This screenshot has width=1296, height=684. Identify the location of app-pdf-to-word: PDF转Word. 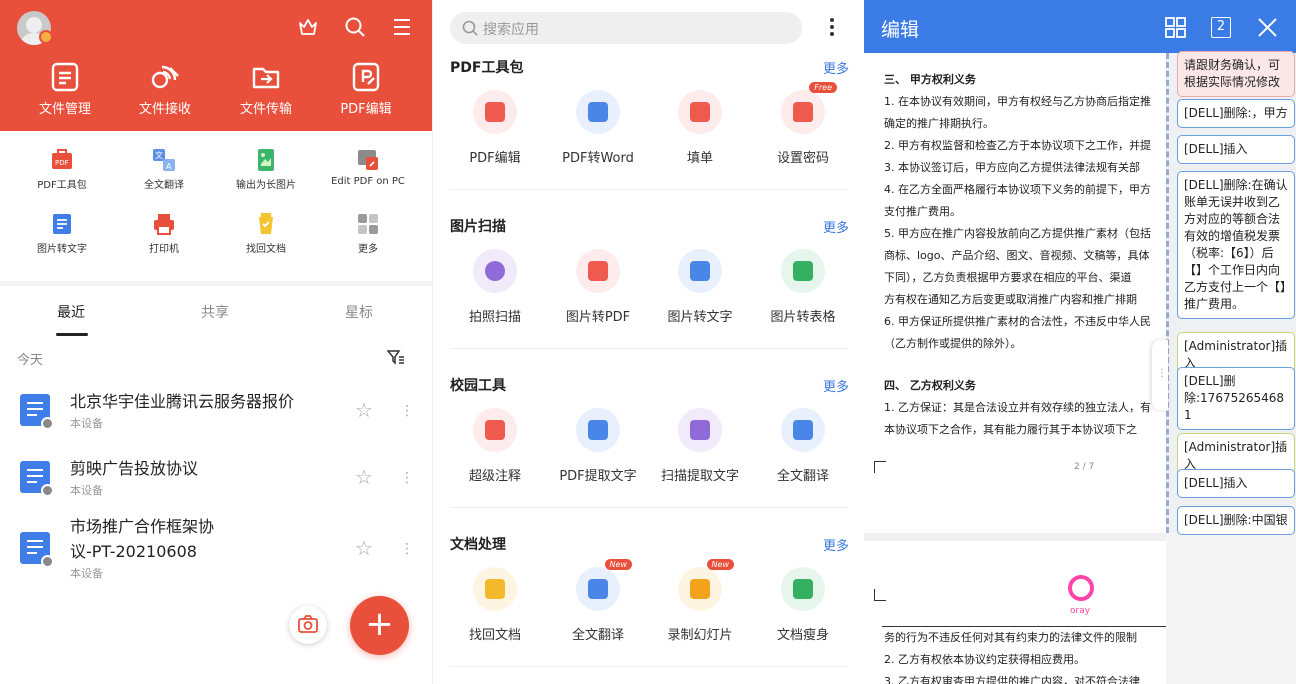
(598, 128).